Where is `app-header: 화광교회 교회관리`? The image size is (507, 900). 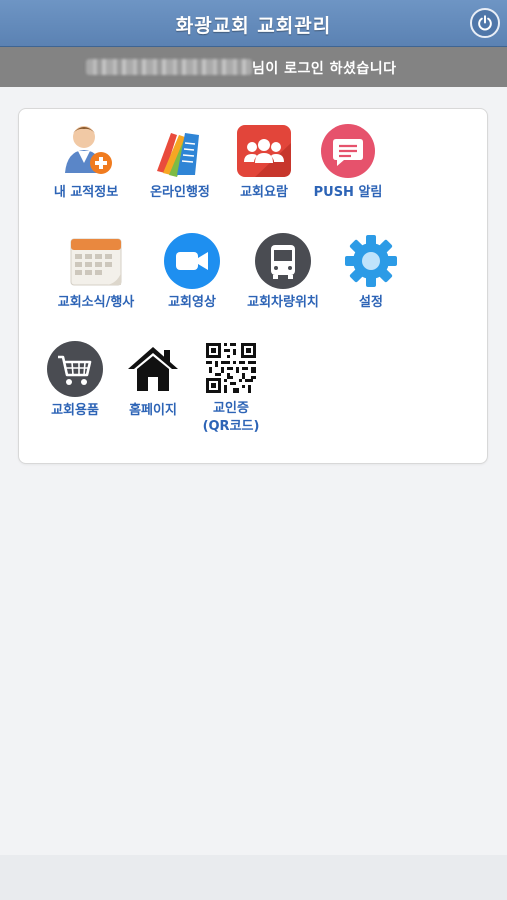
app-header: 화광교회 교회관리 is located at coordinates (253, 23).